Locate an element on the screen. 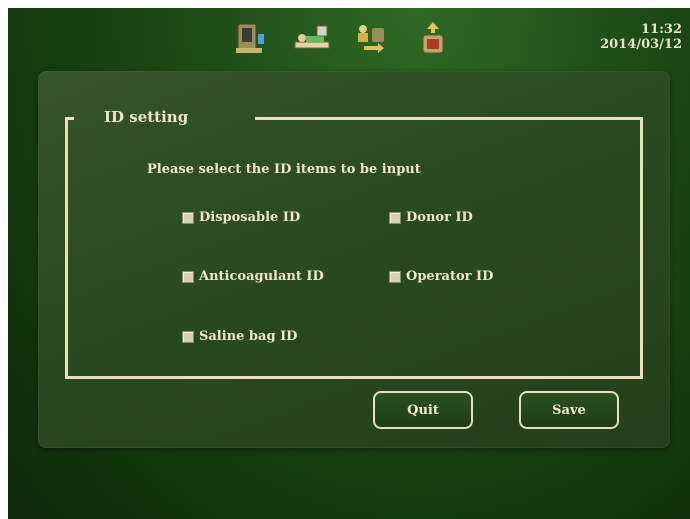 This screenshot has width=690, height=519. time-text: 11:32 is located at coordinates (661, 29).